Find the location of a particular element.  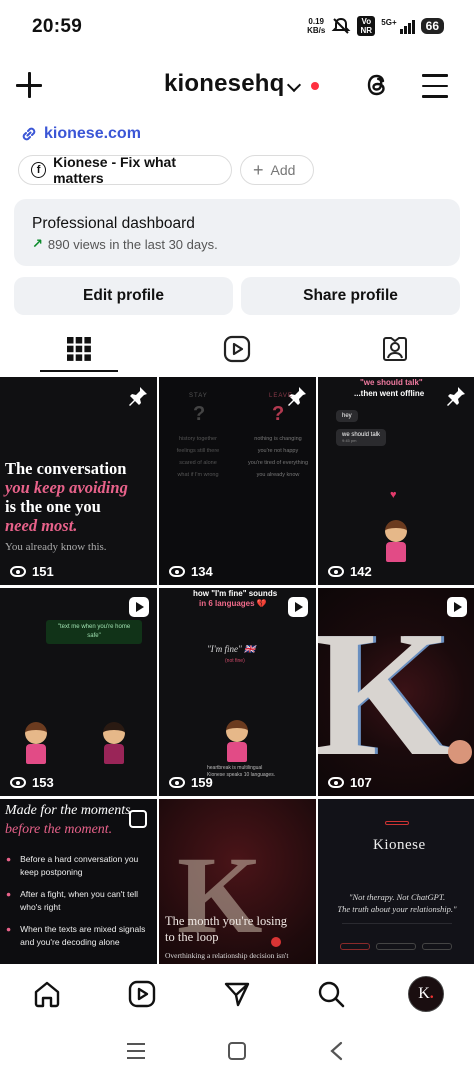

view-count: 151 is located at coordinates (32, 571).